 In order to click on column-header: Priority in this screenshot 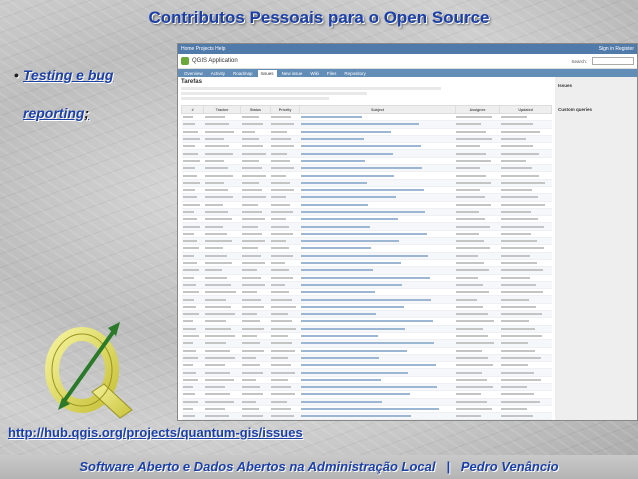, I will do `click(285, 109)`.